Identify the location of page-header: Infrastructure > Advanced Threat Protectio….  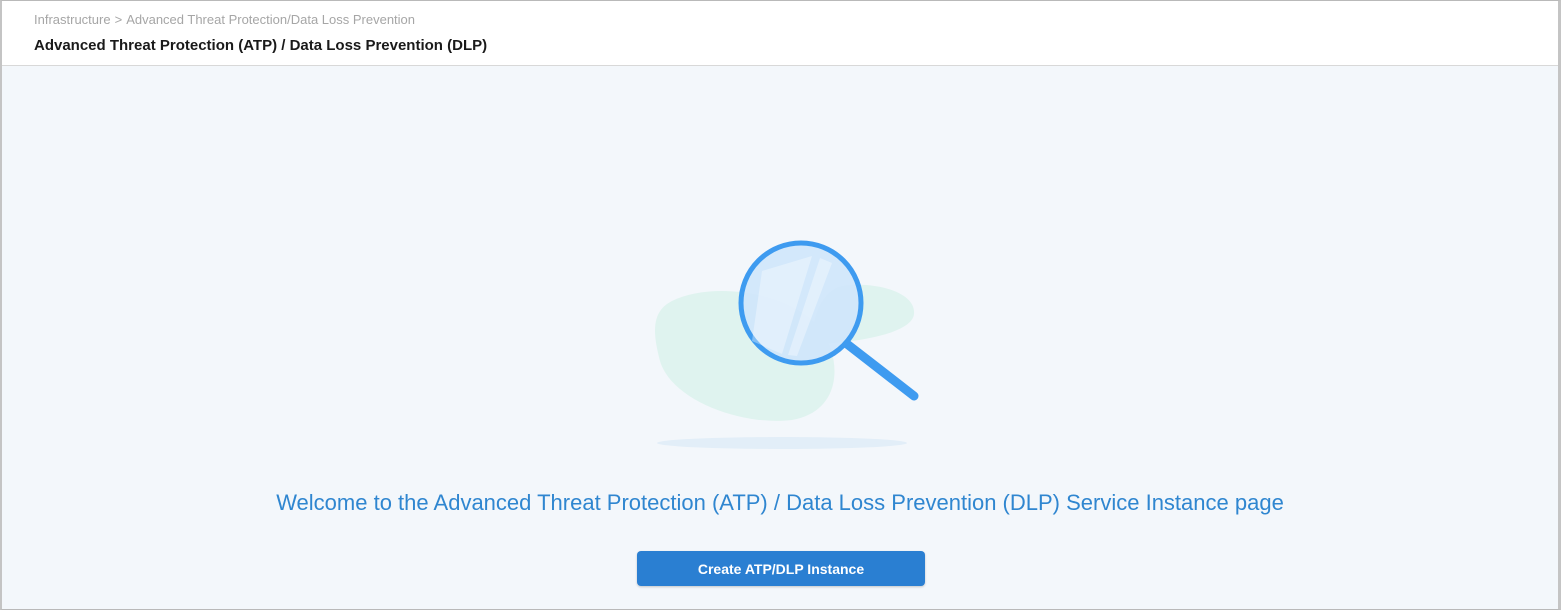
(780, 33).